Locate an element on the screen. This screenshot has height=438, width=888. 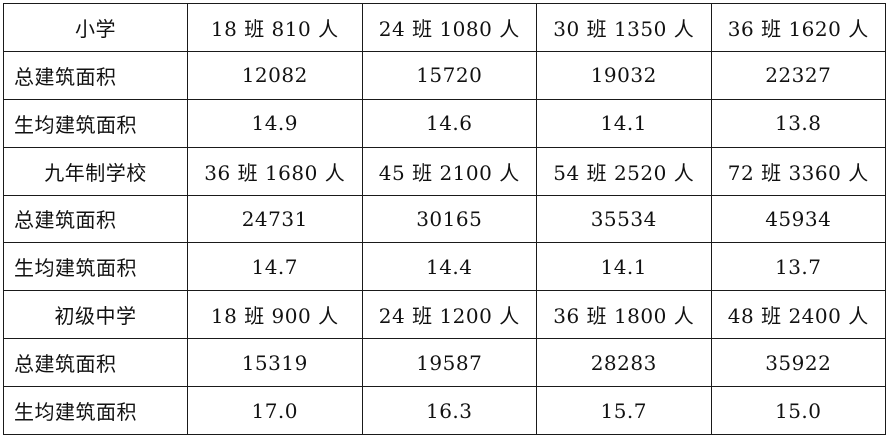
table-row-total-area: 总建筑面积 15319 19587 28283 35922 is located at coordinates (444, 362).